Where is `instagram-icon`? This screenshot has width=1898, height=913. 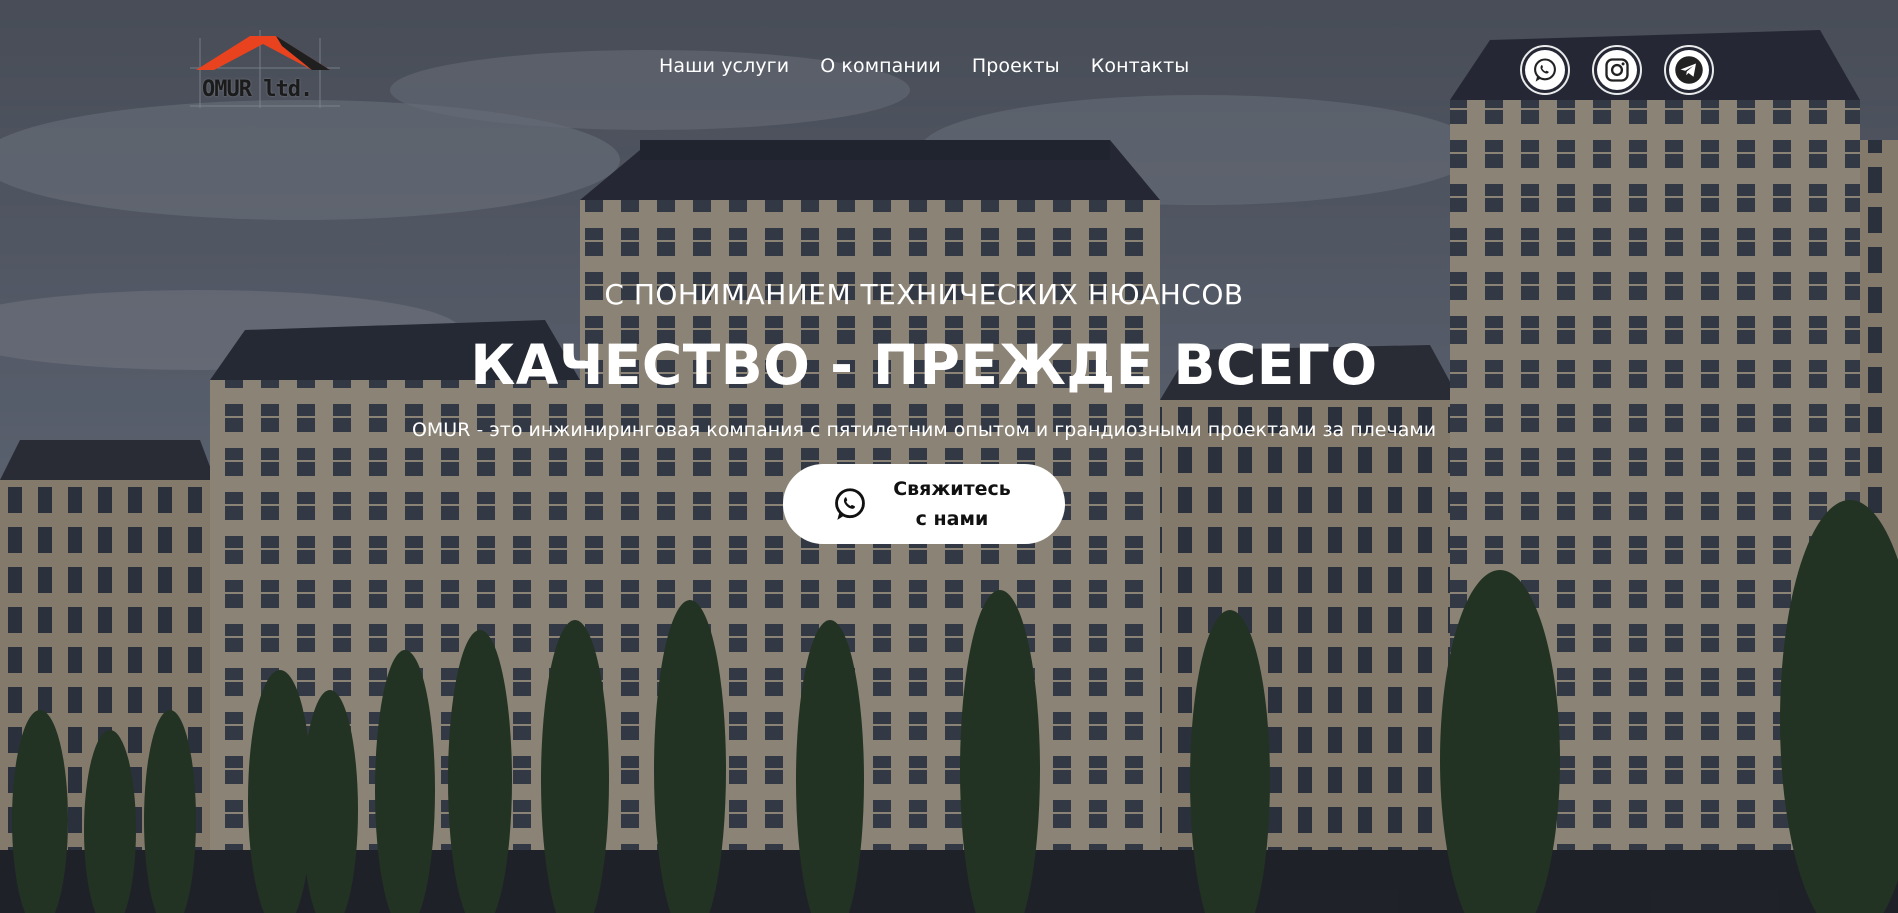 instagram-icon is located at coordinates (1617, 70).